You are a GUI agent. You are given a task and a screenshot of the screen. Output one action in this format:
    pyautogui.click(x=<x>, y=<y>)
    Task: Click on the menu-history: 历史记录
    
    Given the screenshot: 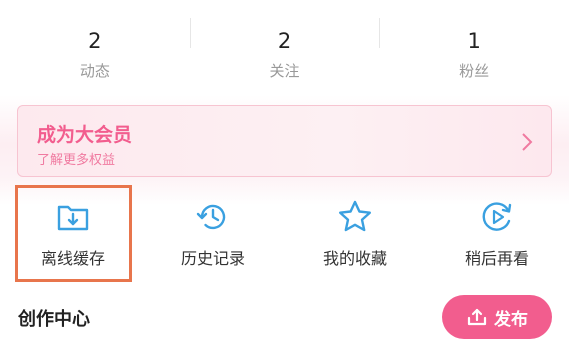 What is the action you would take?
    pyautogui.click(x=213, y=234)
    